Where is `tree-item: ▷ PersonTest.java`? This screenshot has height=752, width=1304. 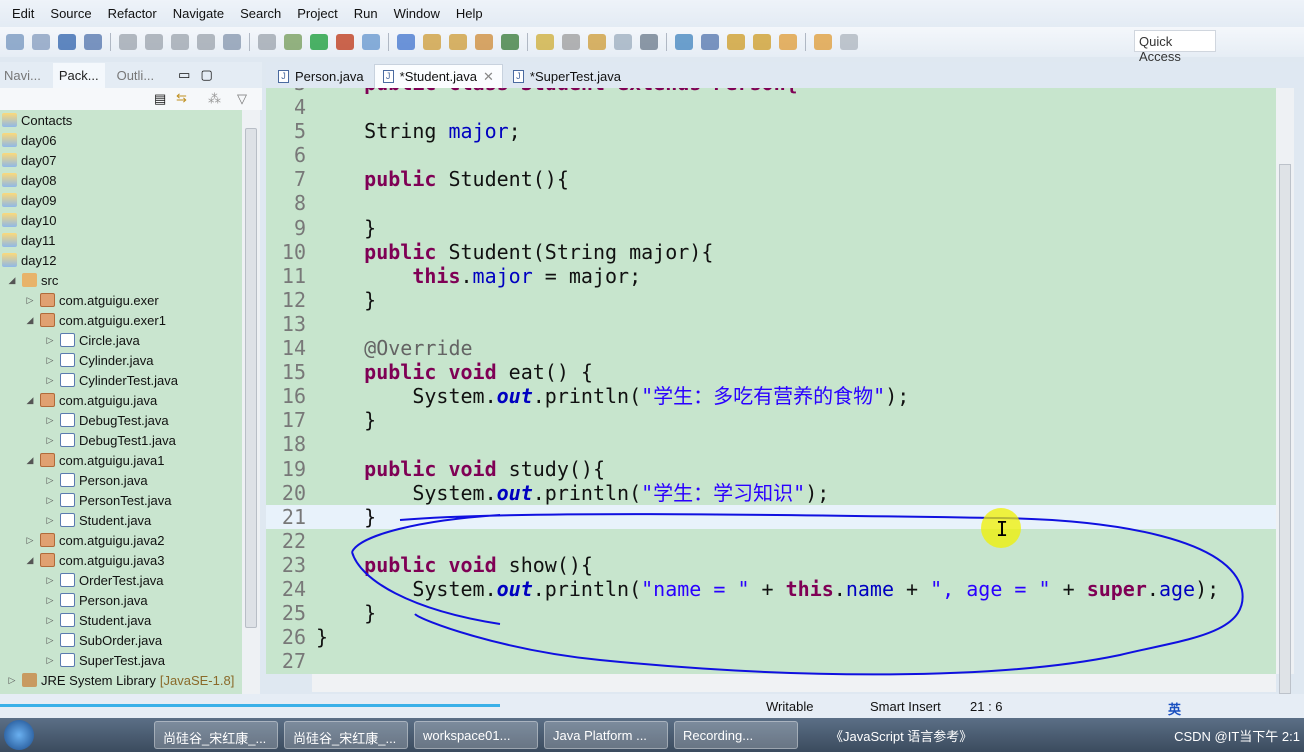
tree-item: ▷ PersonTest.java is located at coordinates (108, 500).